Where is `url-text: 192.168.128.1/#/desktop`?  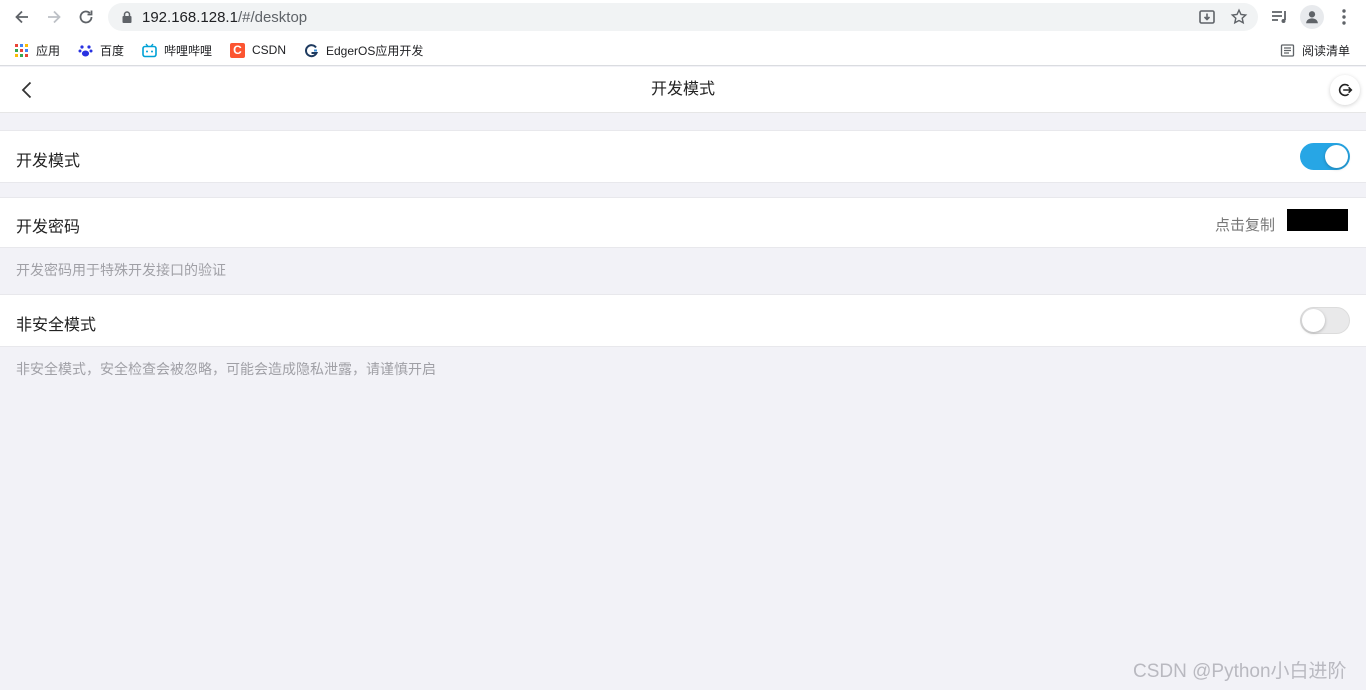
url-text: 192.168.128.1/#/desktop is located at coordinates (224, 17).